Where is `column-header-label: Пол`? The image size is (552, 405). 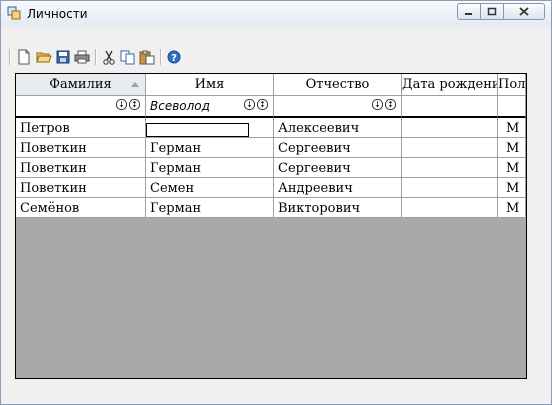
column-header-label: Пол is located at coordinates (512, 84).